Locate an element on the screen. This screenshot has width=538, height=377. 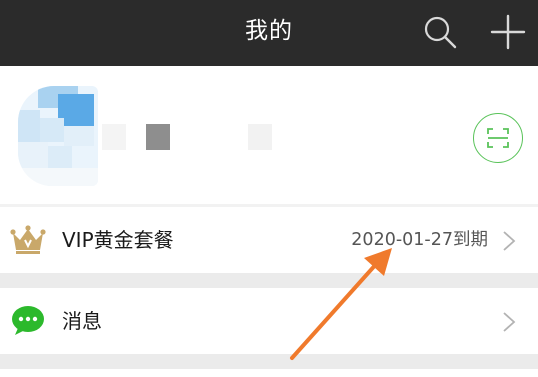
vip-expiry: 2020-01-27到期 is located at coordinates (419, 240).